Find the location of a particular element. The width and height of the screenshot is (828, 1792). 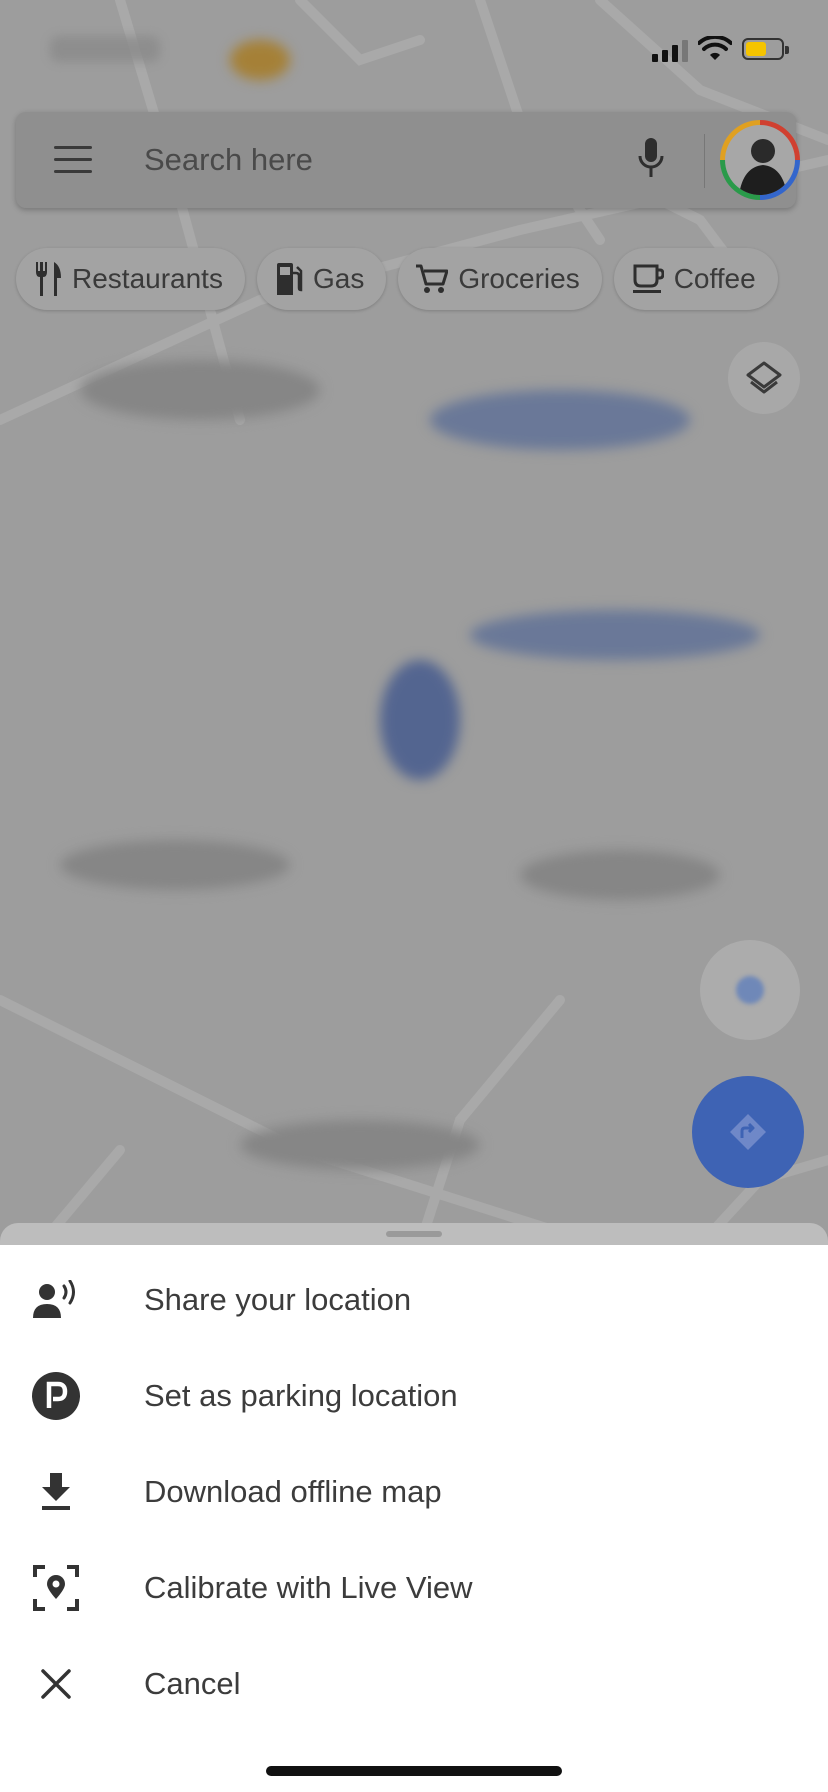

menu-item-set-parking: Set as parking location is located at coordinates (414, 1396).